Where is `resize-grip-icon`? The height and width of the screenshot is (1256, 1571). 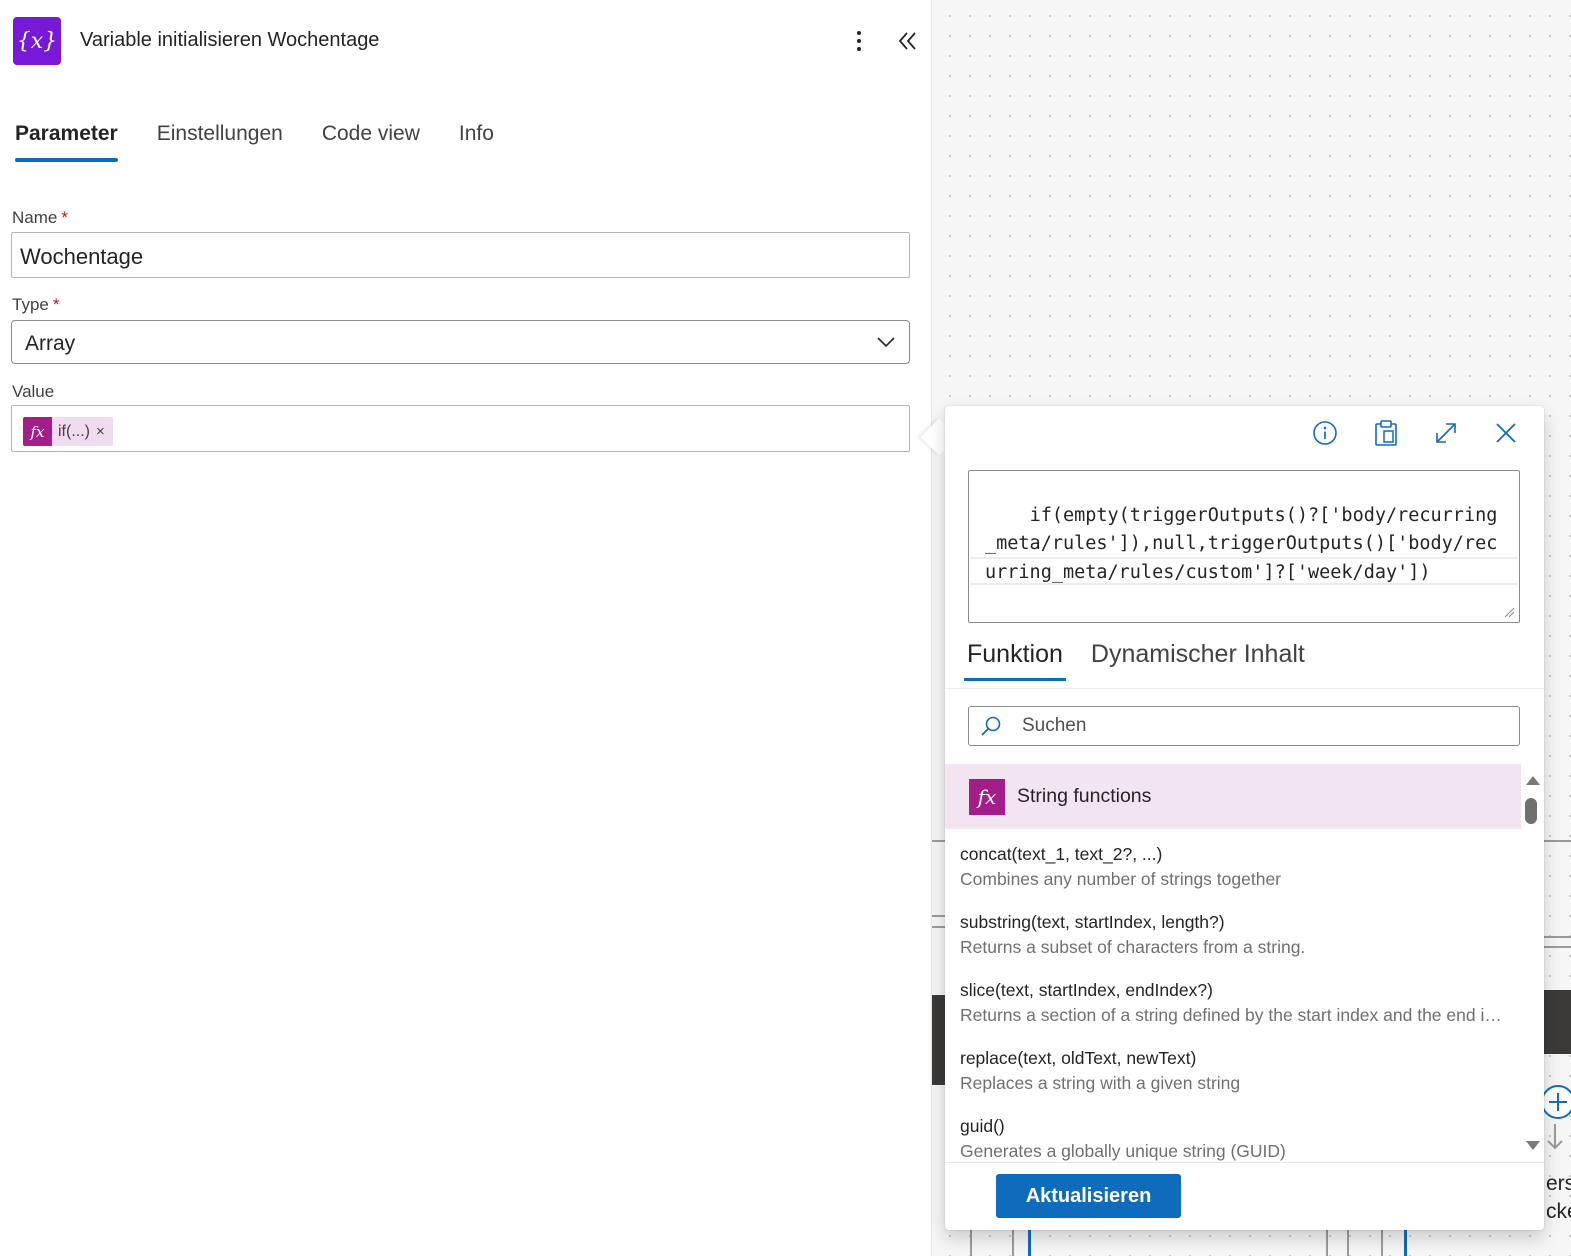 resize-grip-icon is located at coordinates (1509, 612).